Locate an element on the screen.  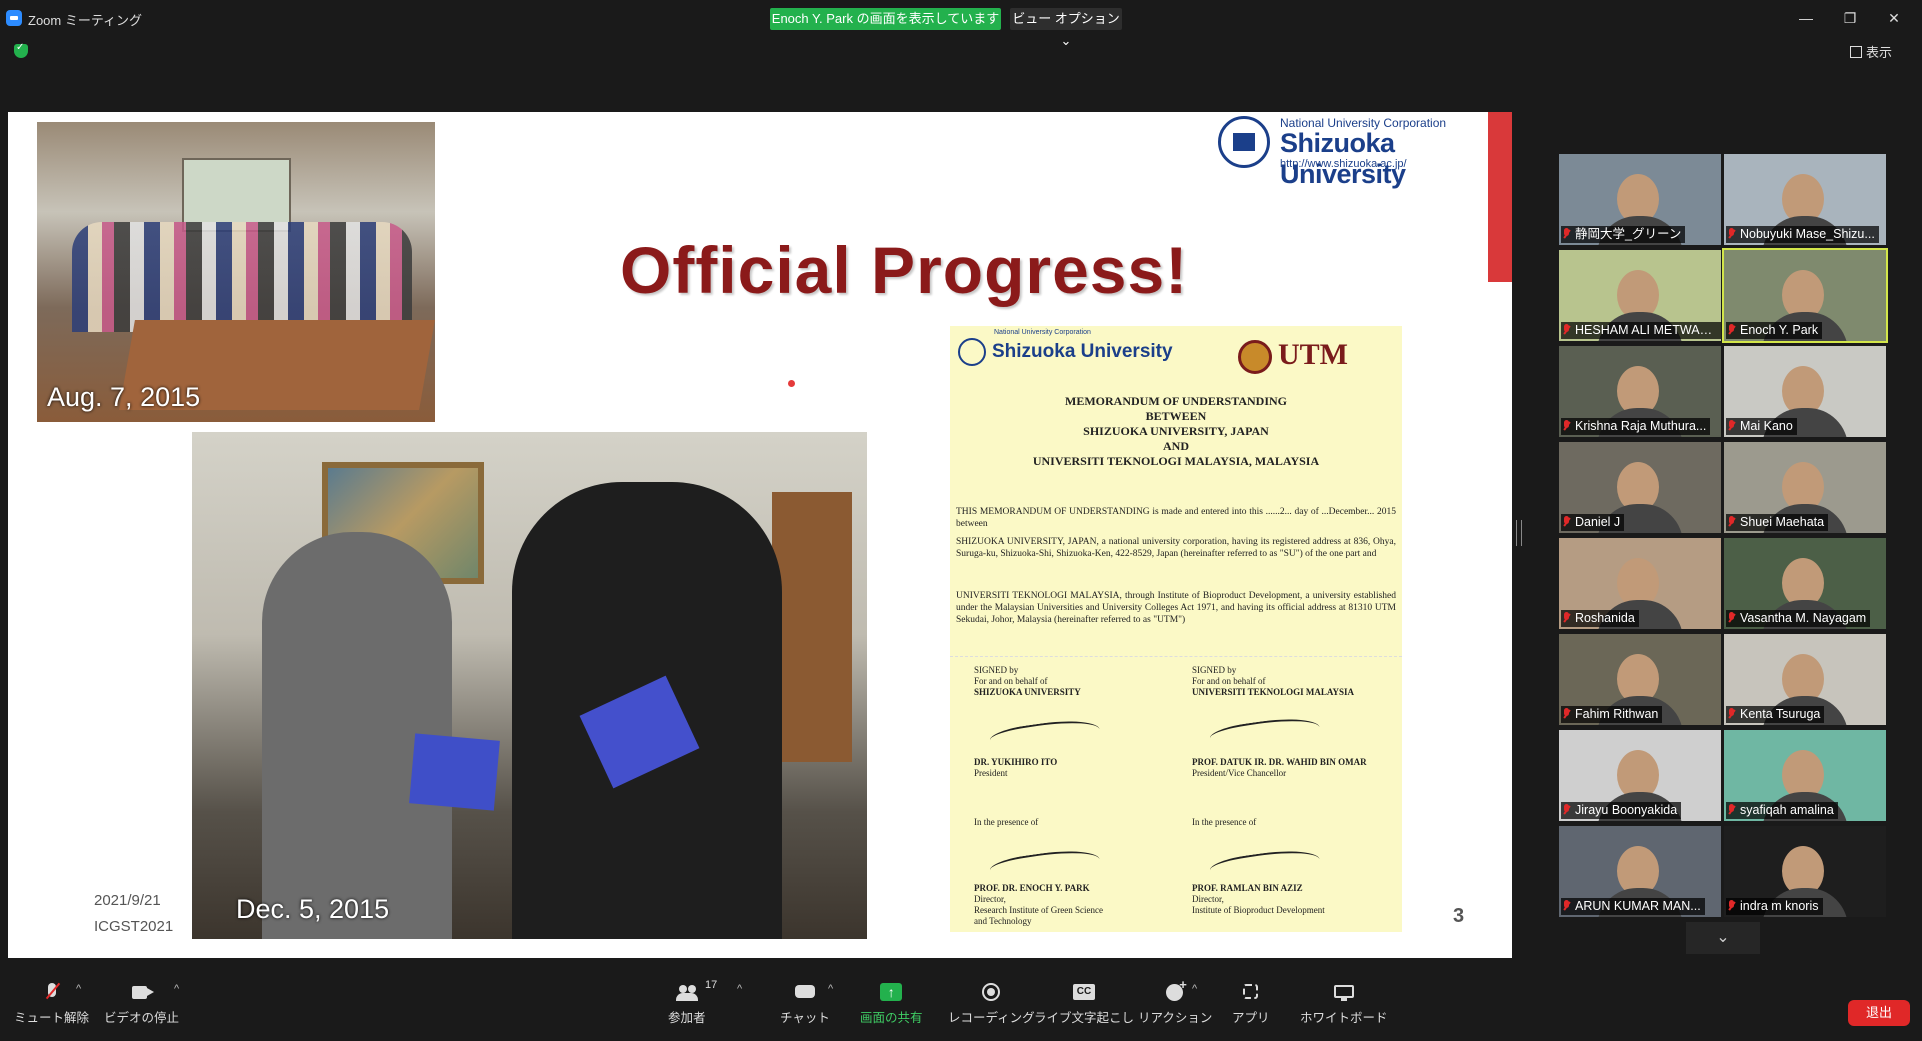
participant-name: Mai Kano is located at coordinates (1766, 426).